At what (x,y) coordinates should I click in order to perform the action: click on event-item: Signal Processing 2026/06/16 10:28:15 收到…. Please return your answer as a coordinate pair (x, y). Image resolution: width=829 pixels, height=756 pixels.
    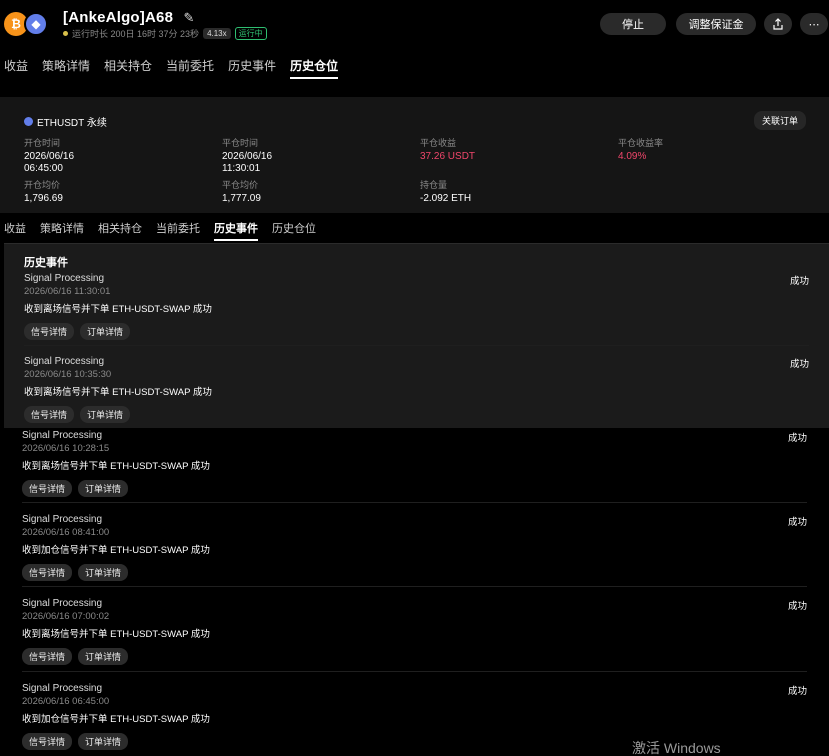
    Looking at the image, I should click on (414, 463).